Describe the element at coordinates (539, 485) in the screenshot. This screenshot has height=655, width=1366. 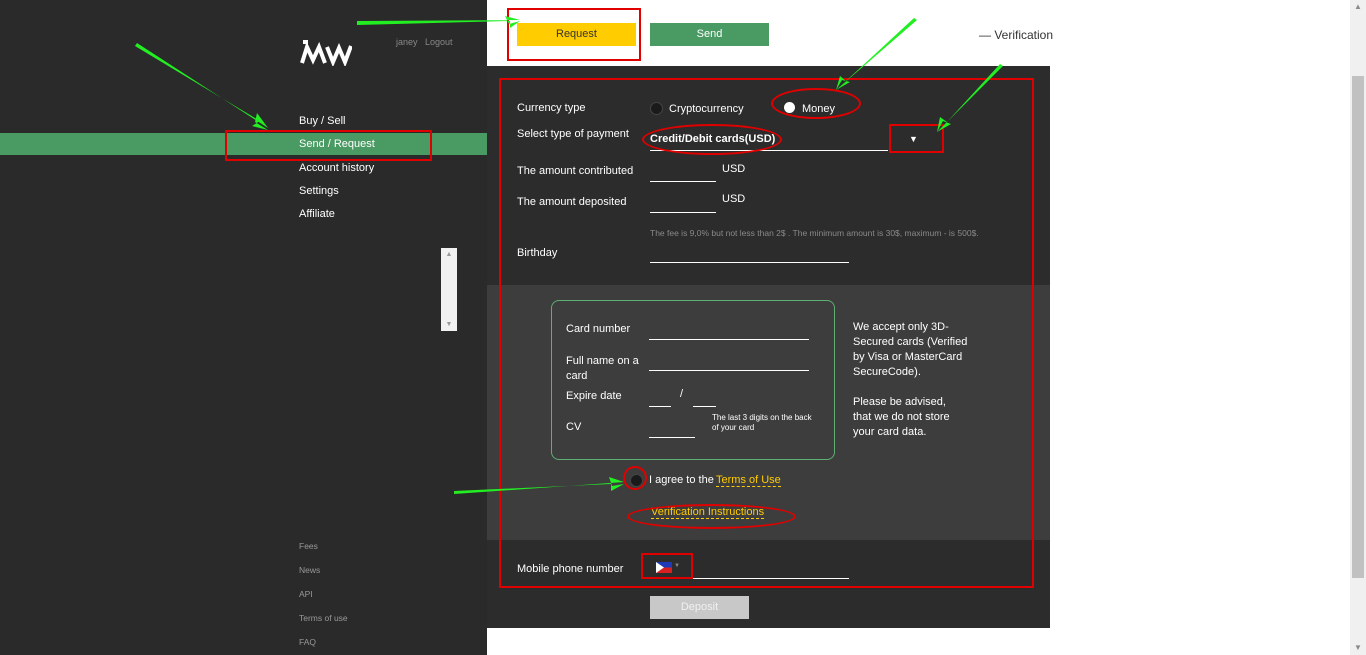
I see `arrow-to-agree-radio` at that location.